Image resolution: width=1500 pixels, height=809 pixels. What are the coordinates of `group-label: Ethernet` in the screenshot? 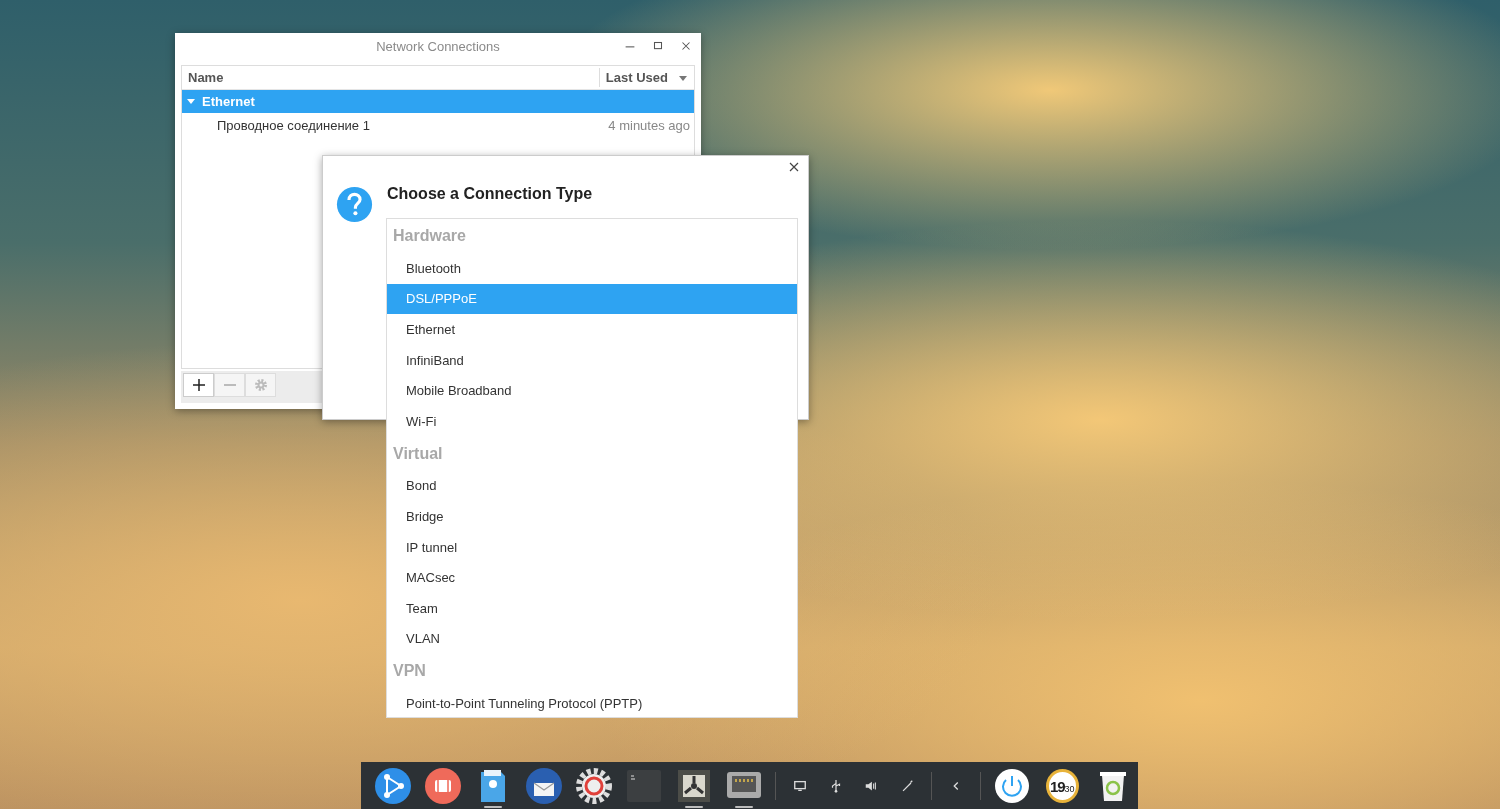 It's located at (228, 101).